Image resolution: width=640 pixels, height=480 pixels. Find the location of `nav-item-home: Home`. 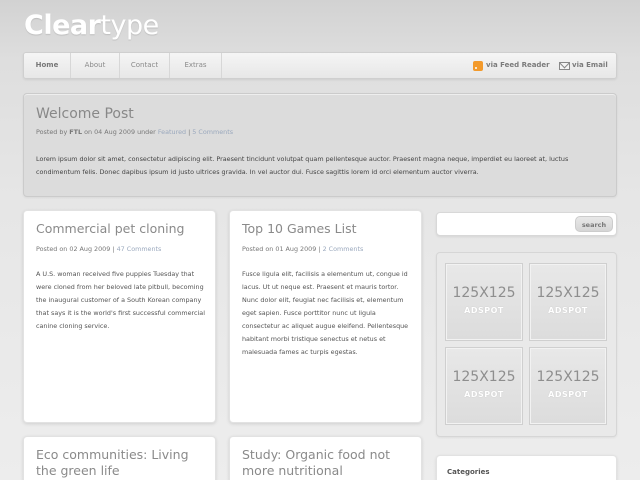

nav-item-home: Home is located at coordinates (47, 65).